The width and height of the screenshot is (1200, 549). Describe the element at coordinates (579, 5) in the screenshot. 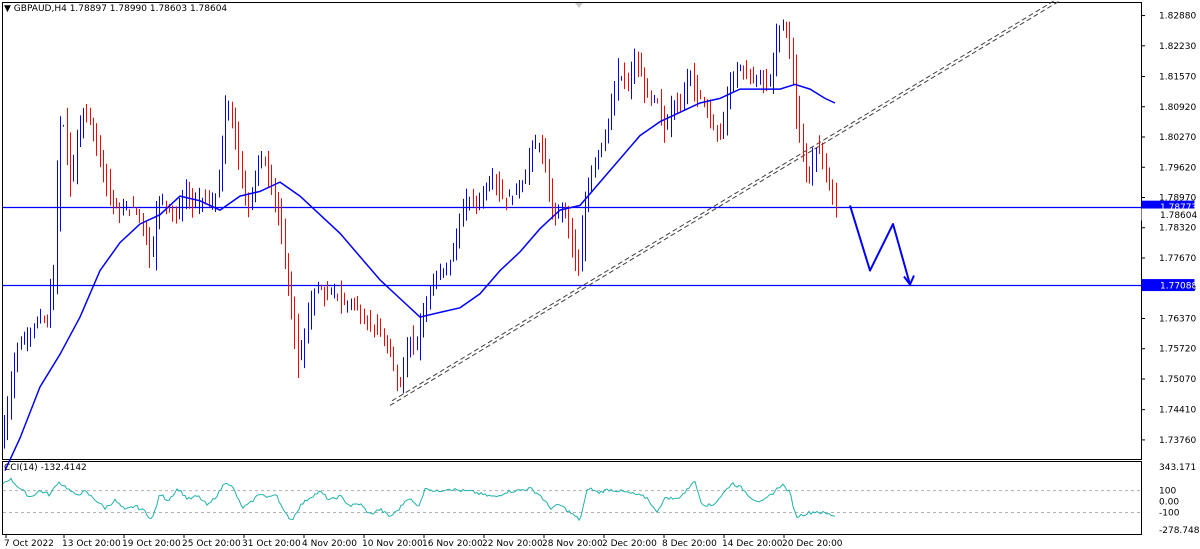

I see `shift-marker-icon` at that location.